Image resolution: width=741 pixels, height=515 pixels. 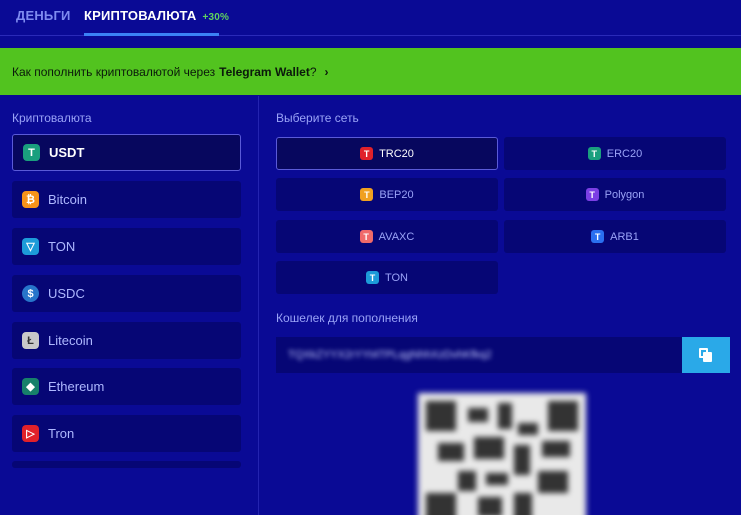 What do you see at coordinates (62, 246) in the screenshot?
I see `crypto-item-label: TON` at bounding box center [62, 246].